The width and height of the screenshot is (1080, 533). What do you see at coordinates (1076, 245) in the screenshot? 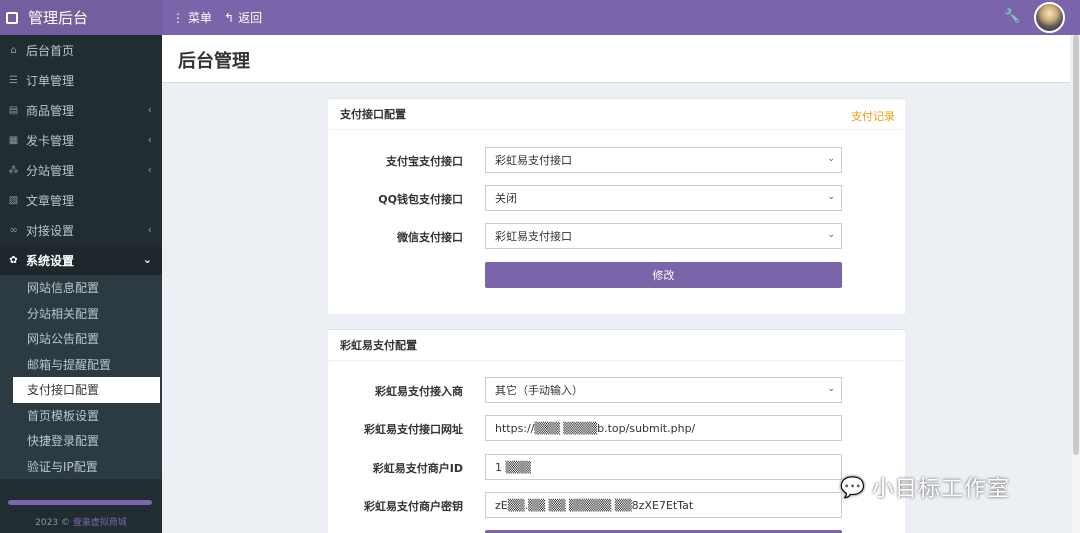
I see `page-scrollbar-thumb` at bounding box center [1076, 245].